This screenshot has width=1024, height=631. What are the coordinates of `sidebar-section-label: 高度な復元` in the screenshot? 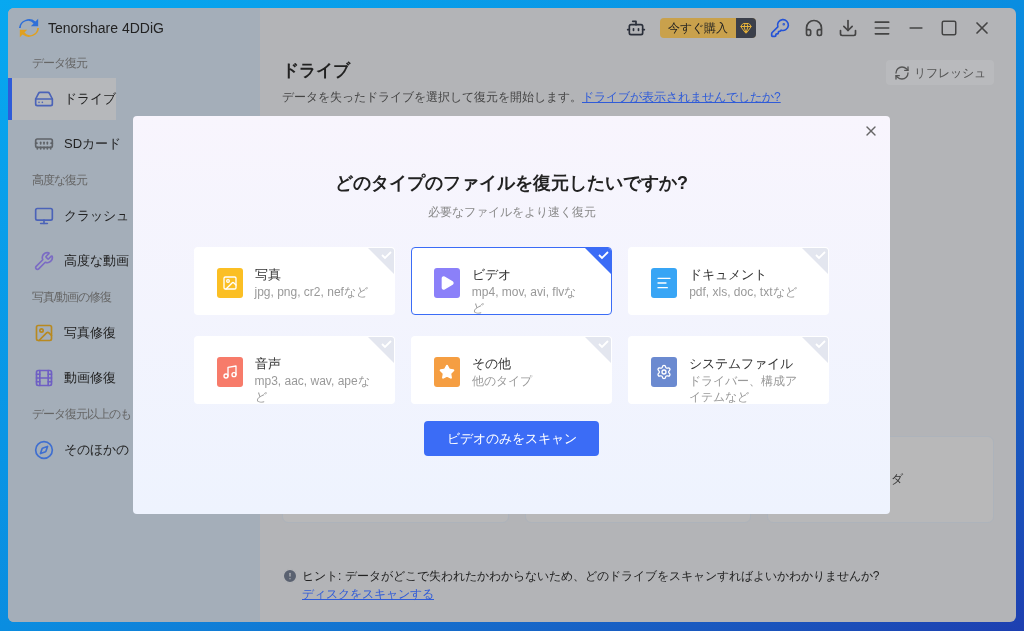 It's located at (59, 180).